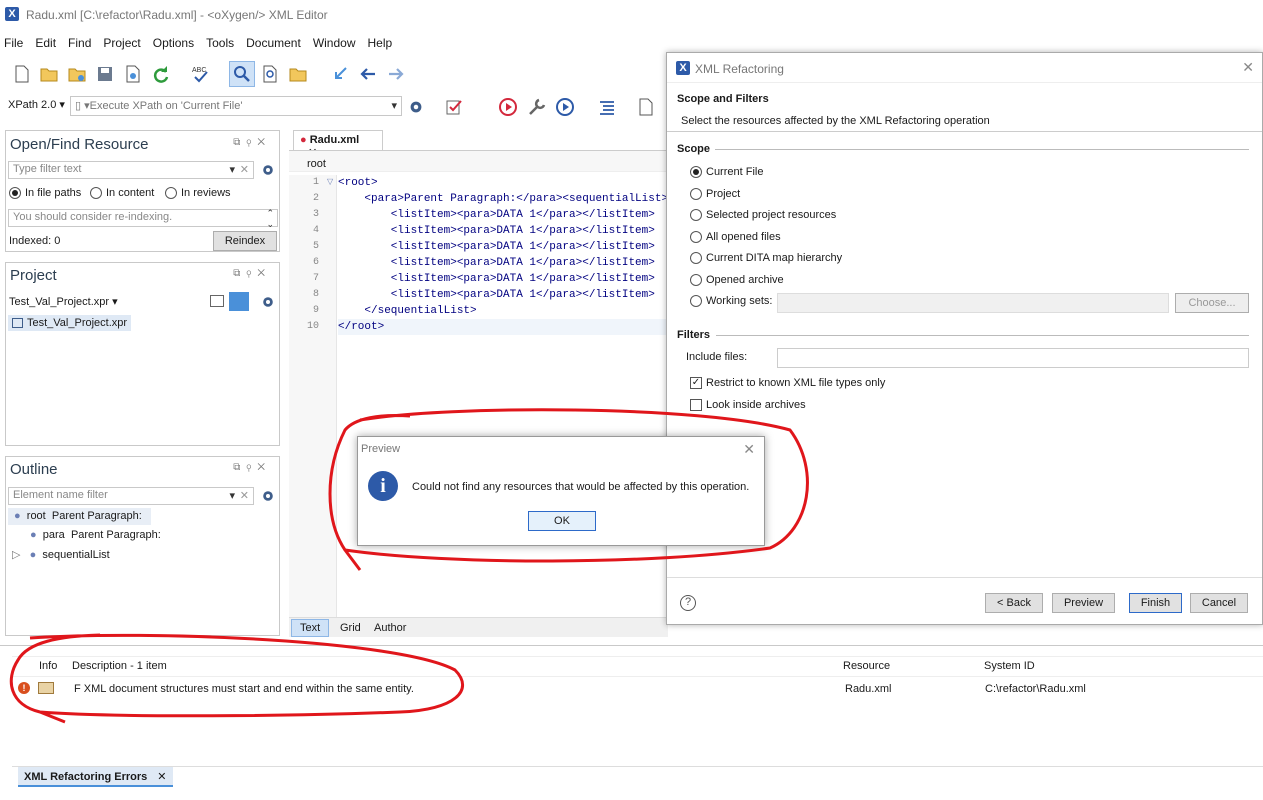 The image size is (1263, 800). Describe the element at coordinates (1083, 603) in the screenshot. I see `preview-button: Preview` at that location.